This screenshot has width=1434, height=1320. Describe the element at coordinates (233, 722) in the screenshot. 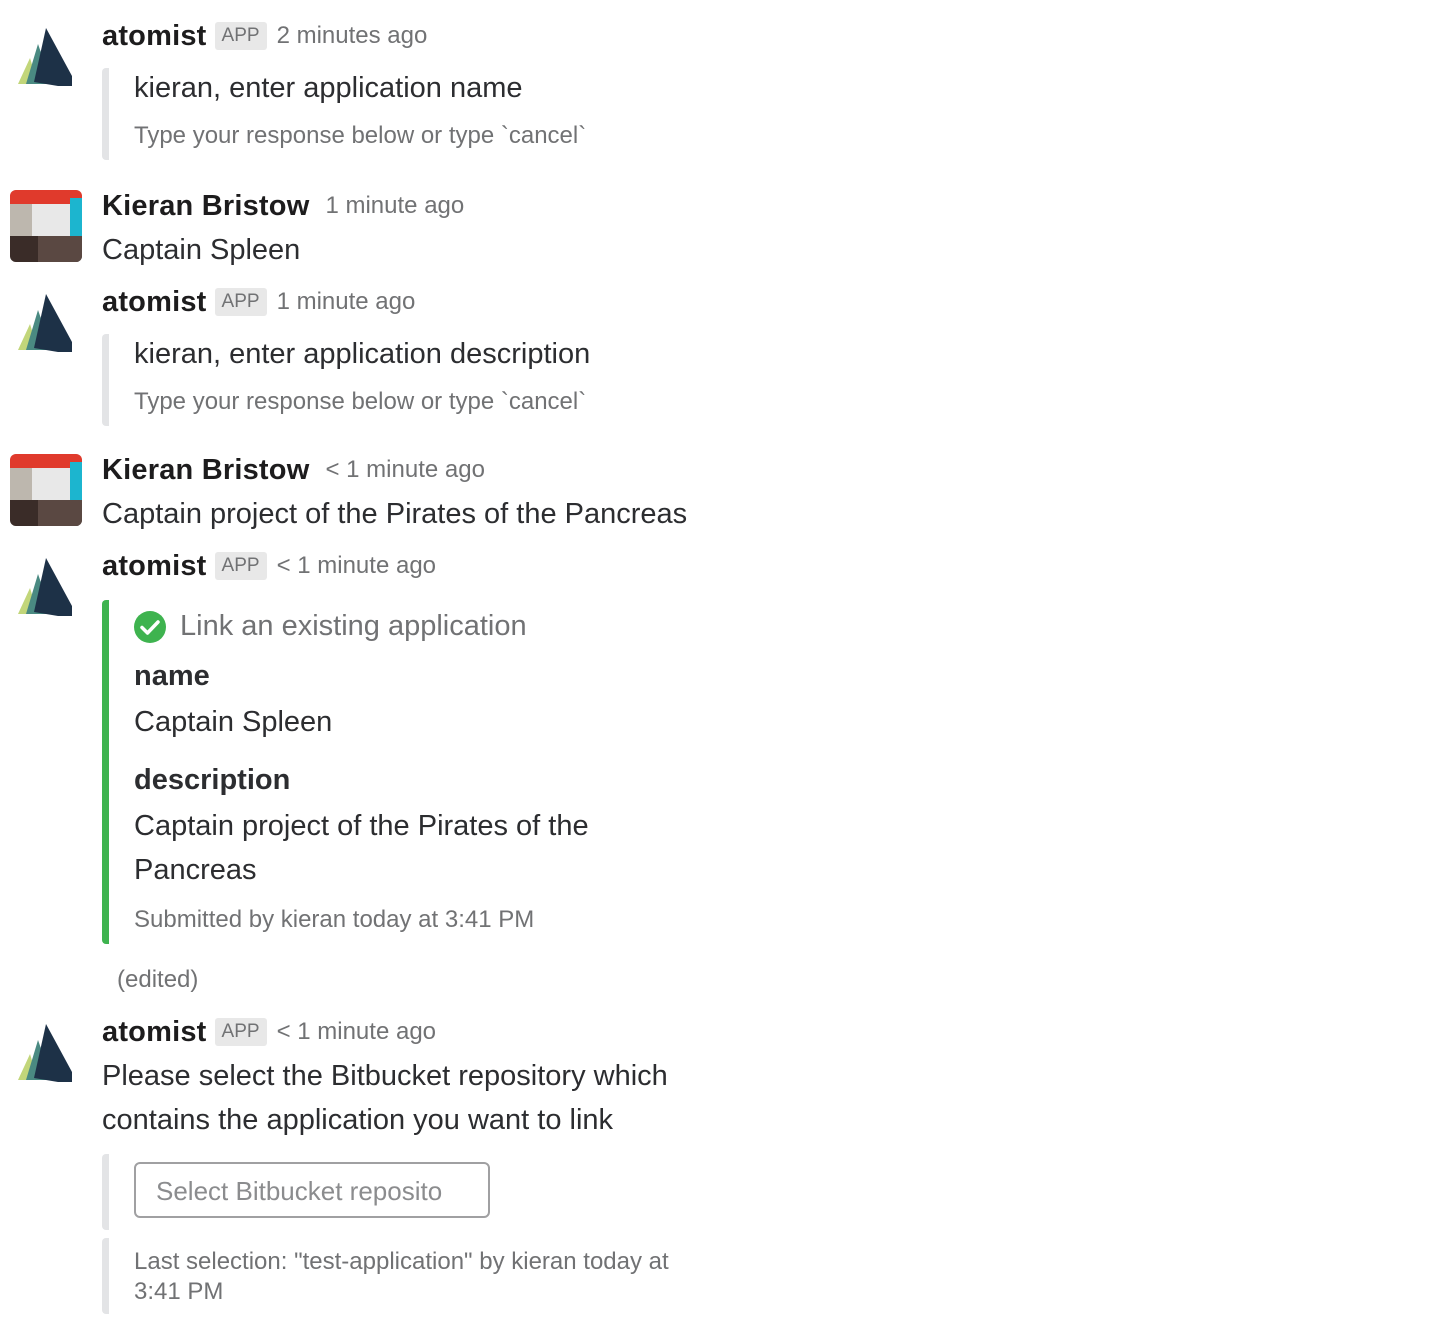

I see `field-value-name: Captain Spleen` at that location.